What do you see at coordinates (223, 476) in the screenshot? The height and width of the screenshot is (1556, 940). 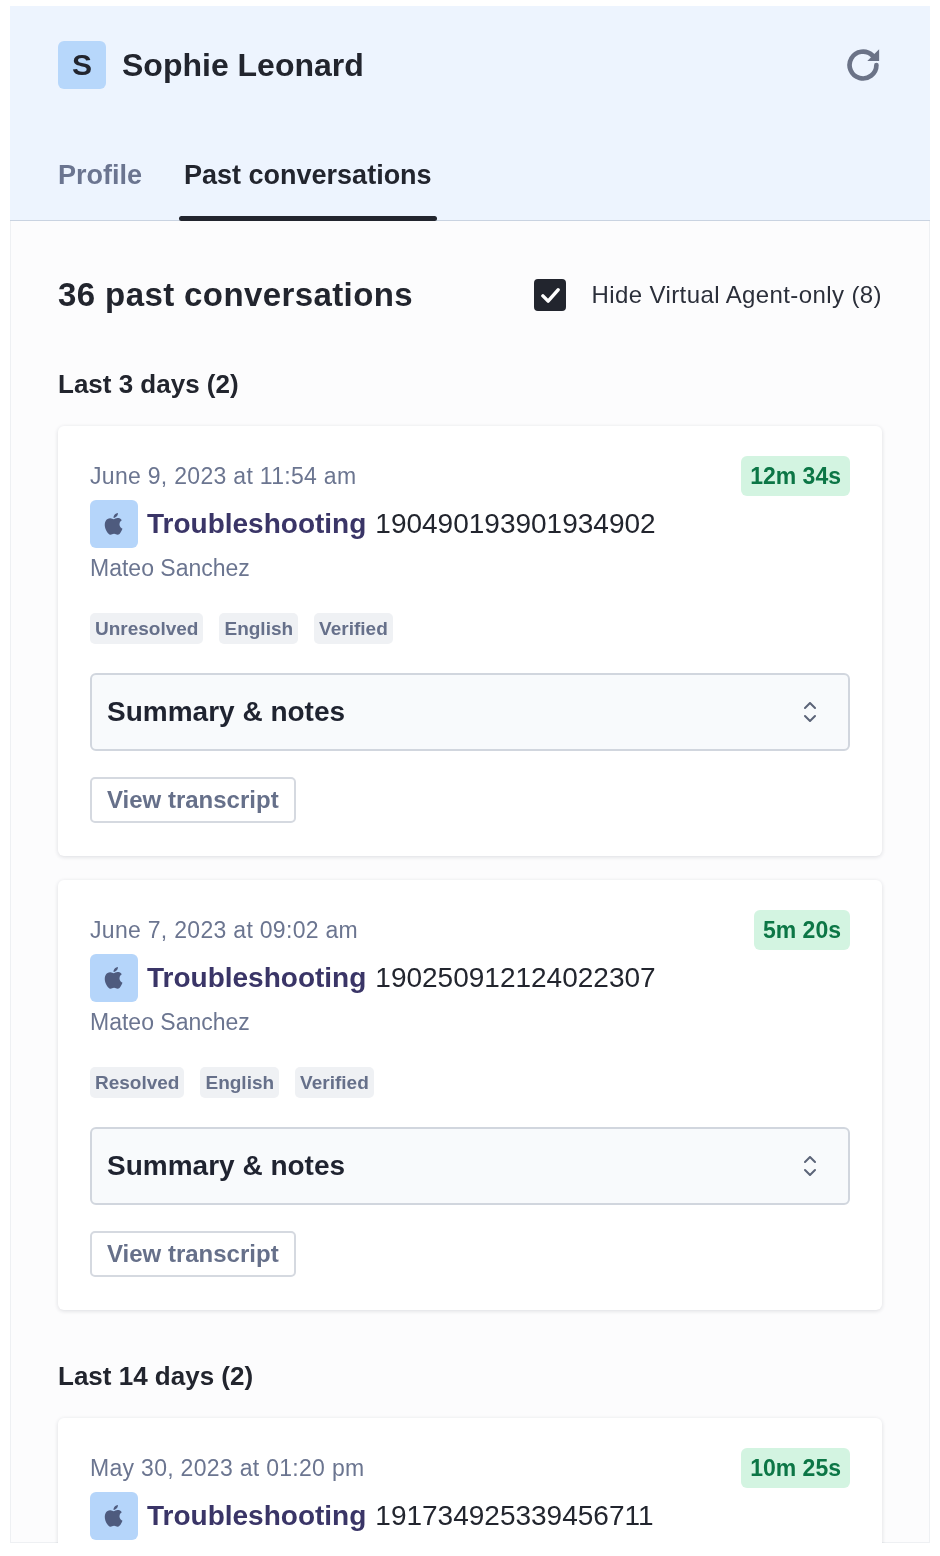 I see `conversation-date: June 9, 2023 at 11:54 am` at bounding box center [223, 476].